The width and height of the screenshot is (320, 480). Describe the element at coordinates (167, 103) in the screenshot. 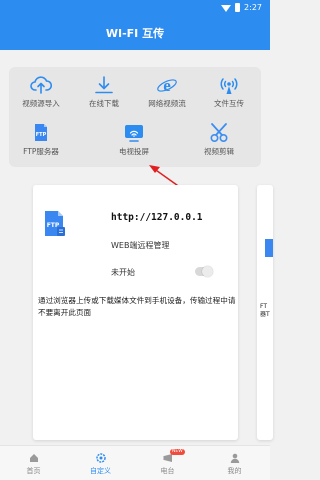

I see `tool-label: 网络视频流` at that location.